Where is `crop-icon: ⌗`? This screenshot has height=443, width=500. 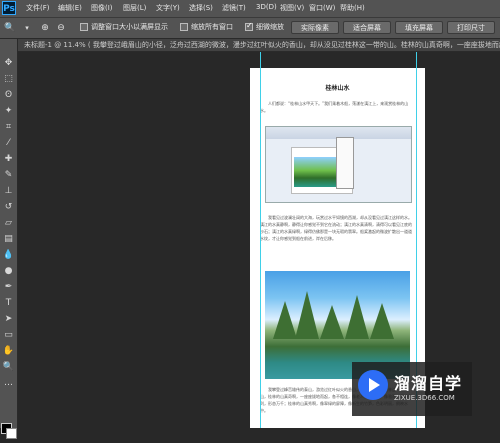 crop-icon: ⌗ is located at coordinates (8, 127).